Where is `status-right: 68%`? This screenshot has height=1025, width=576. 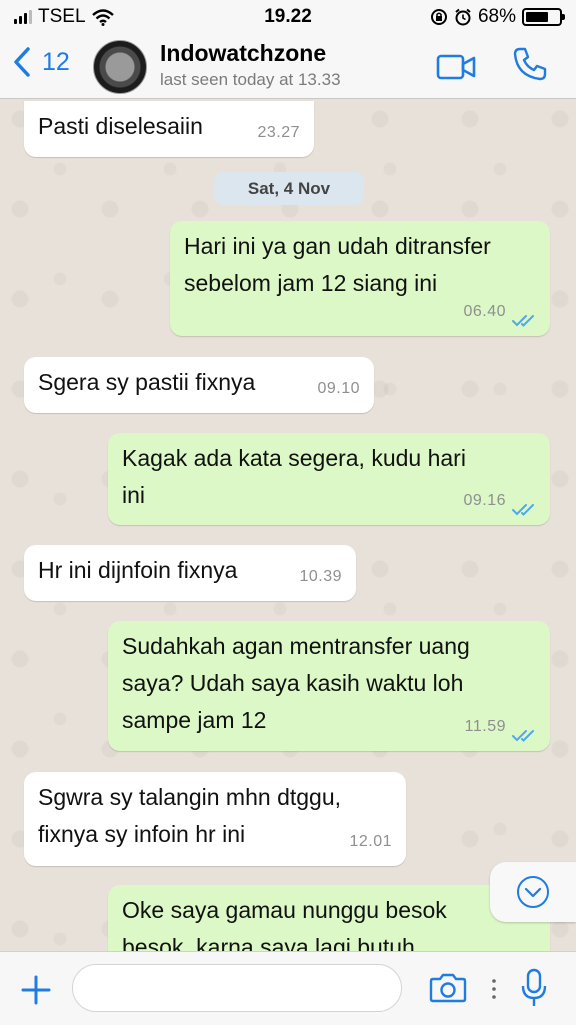 status-right: 68% is located at coordinates (497, 17).